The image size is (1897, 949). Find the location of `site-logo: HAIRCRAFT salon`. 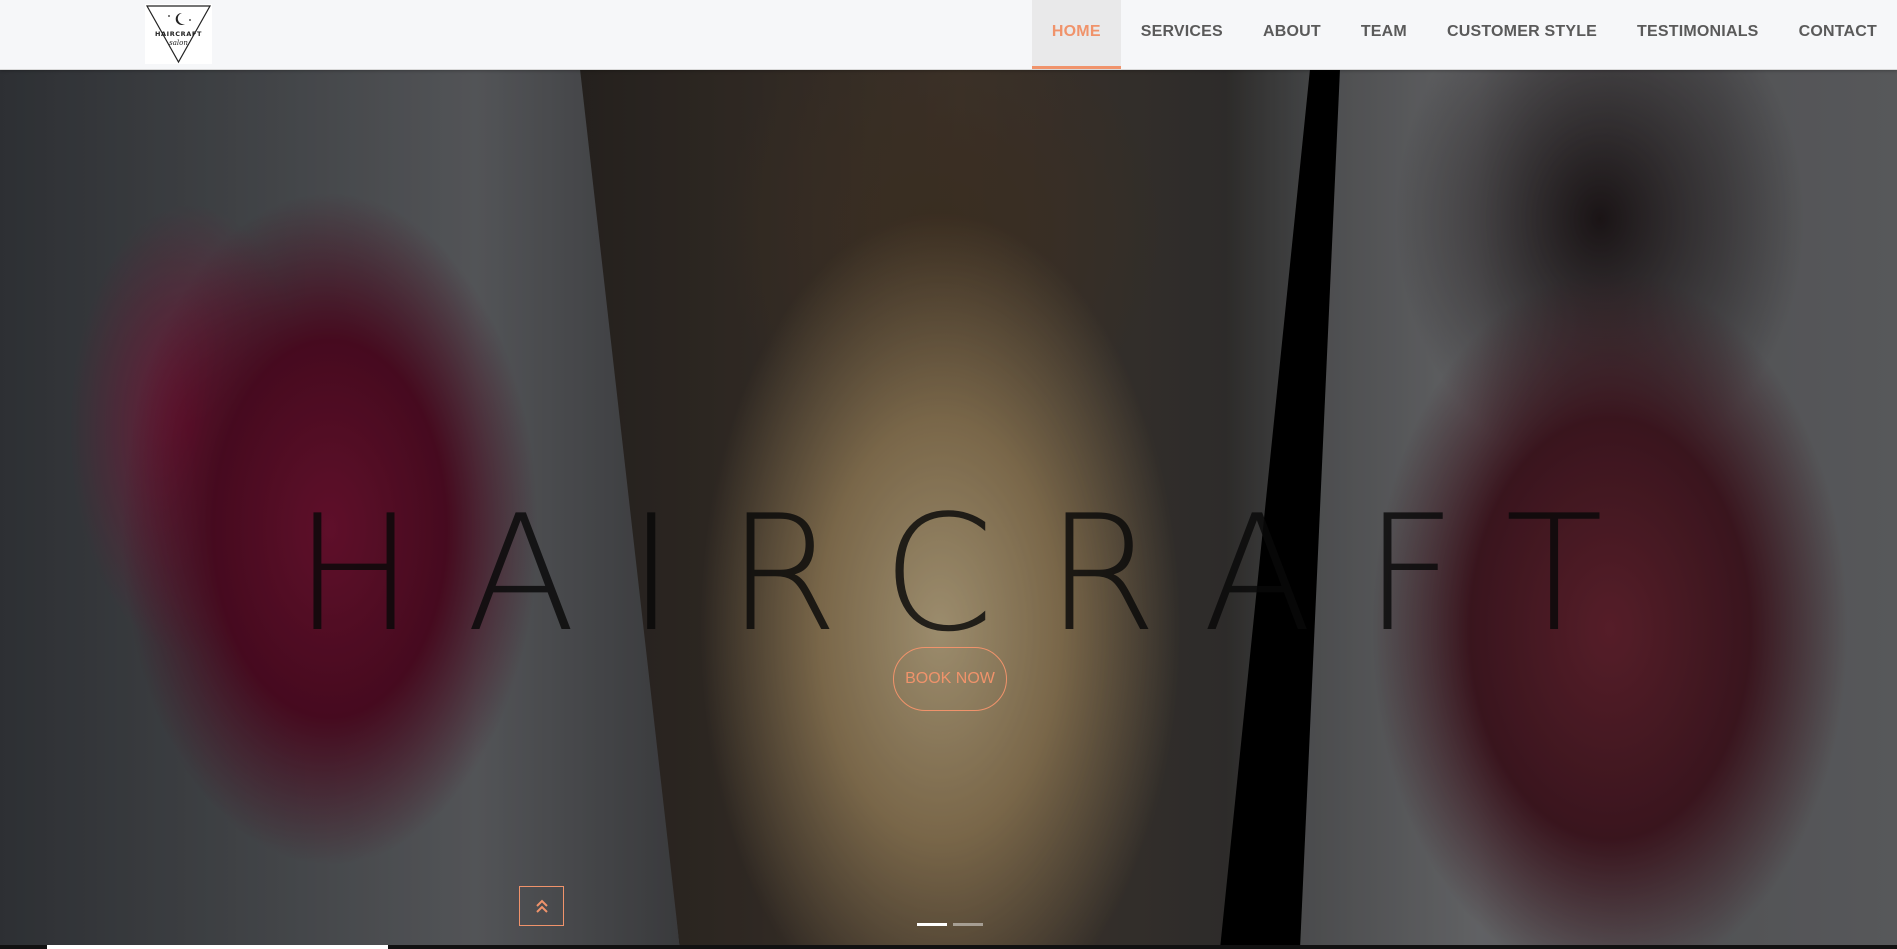

site-logo: HAIRCRAFT salon is located at coordinates (178, 34).